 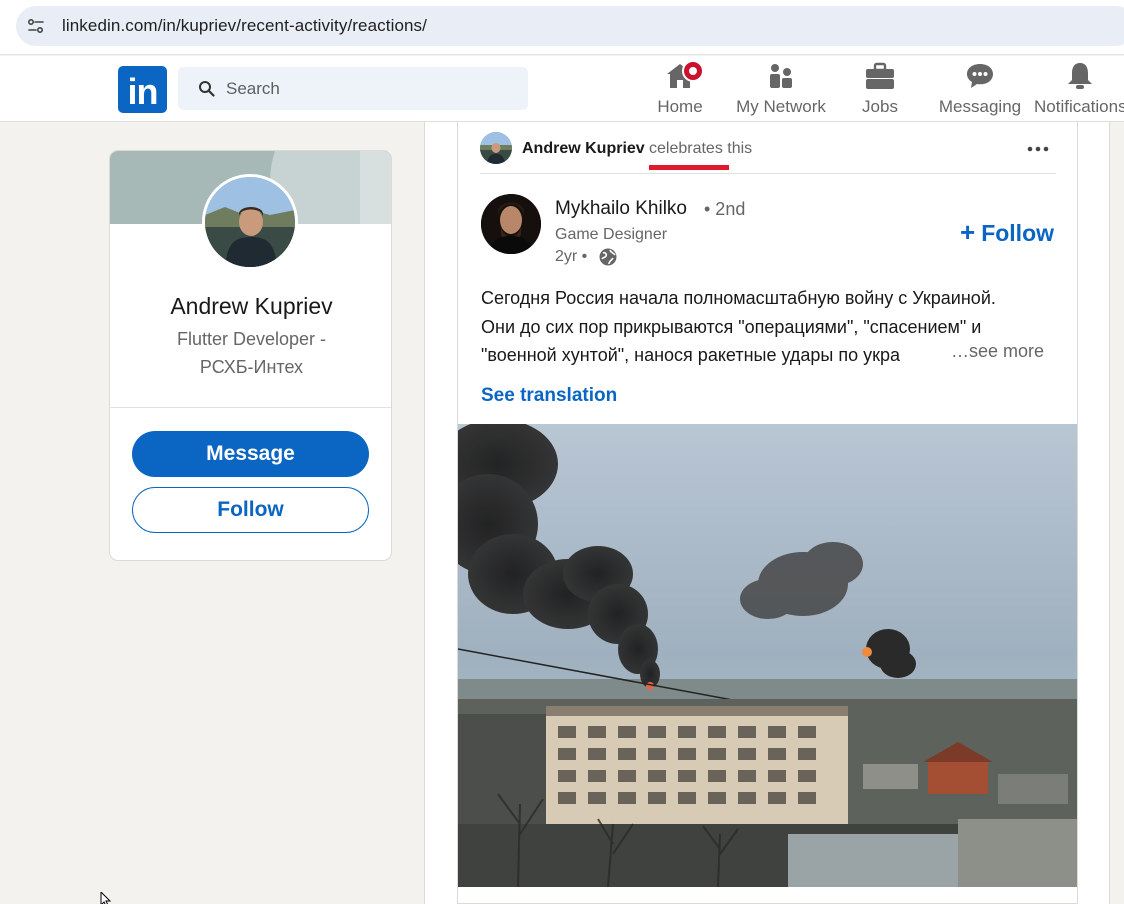 I want to click on actor-photo, so click(x=496, y=148).